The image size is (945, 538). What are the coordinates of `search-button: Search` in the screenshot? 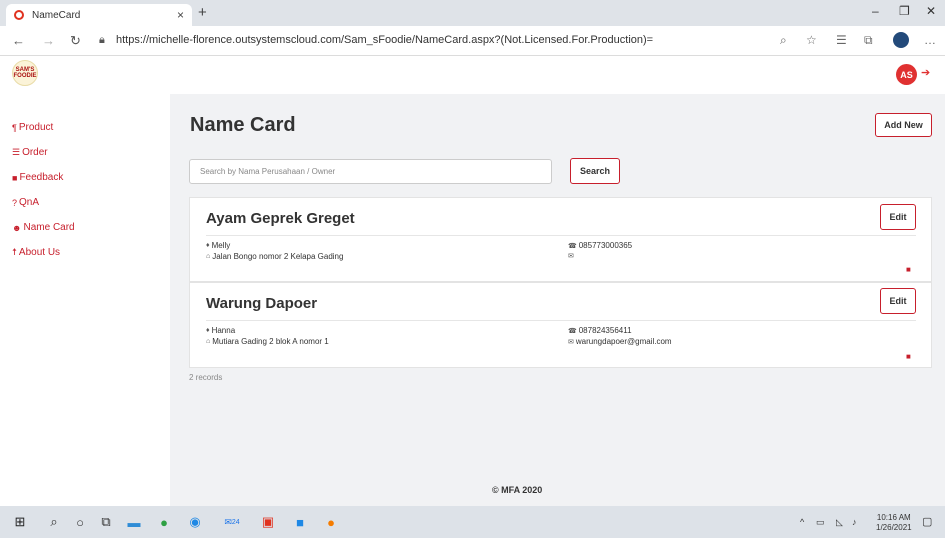 It's located at (595, 171).